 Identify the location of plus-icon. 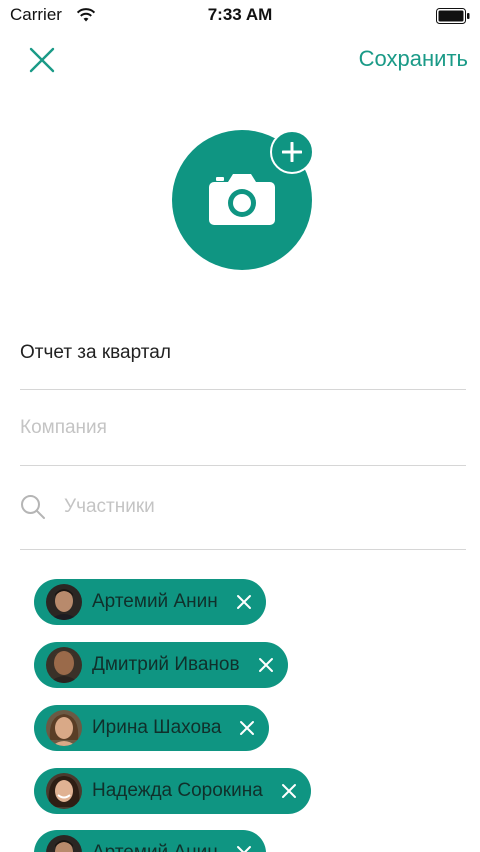
(292, 152).